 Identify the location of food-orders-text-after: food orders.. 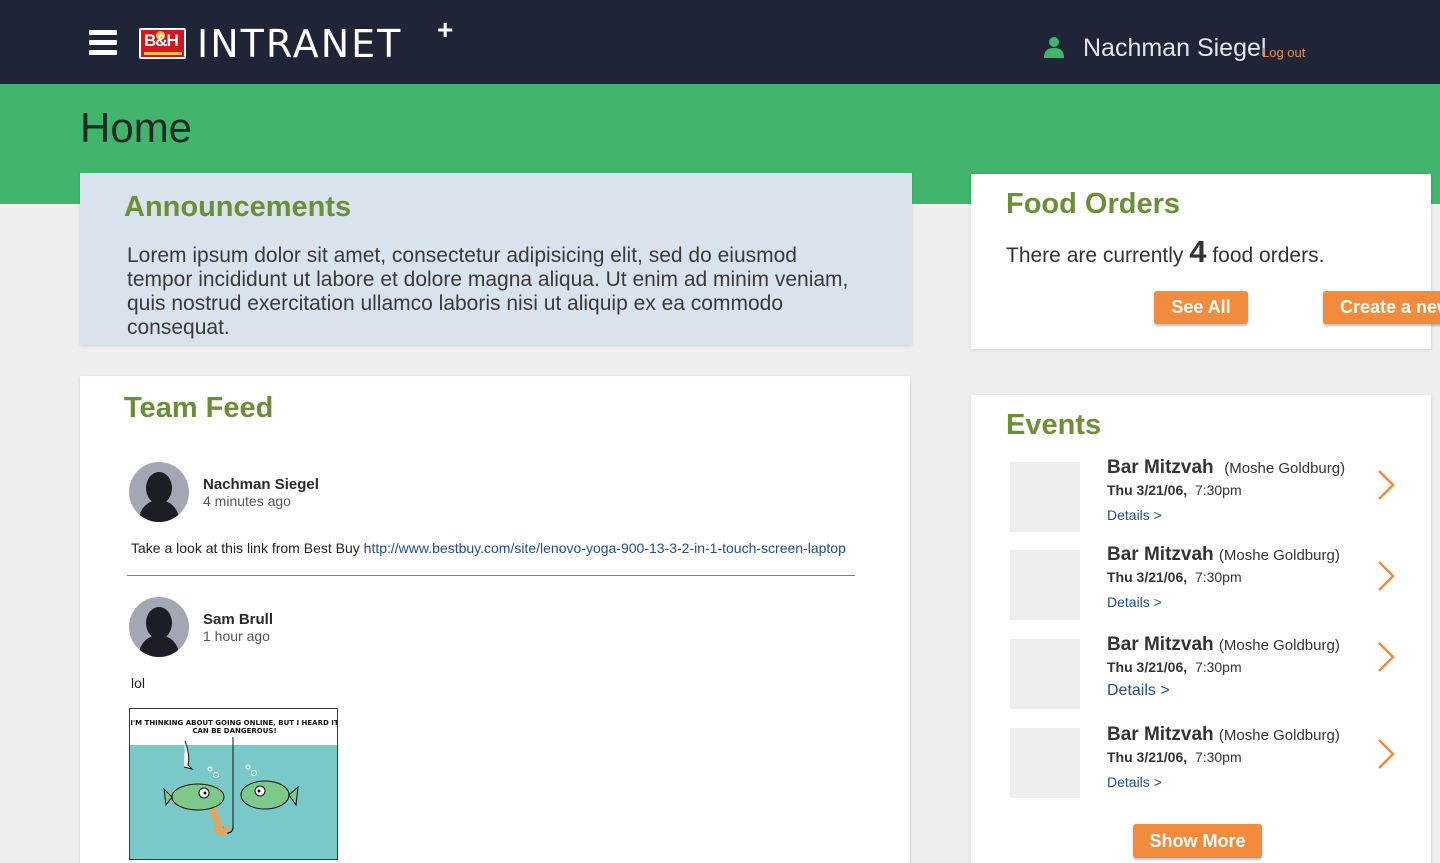
(1265, 255).